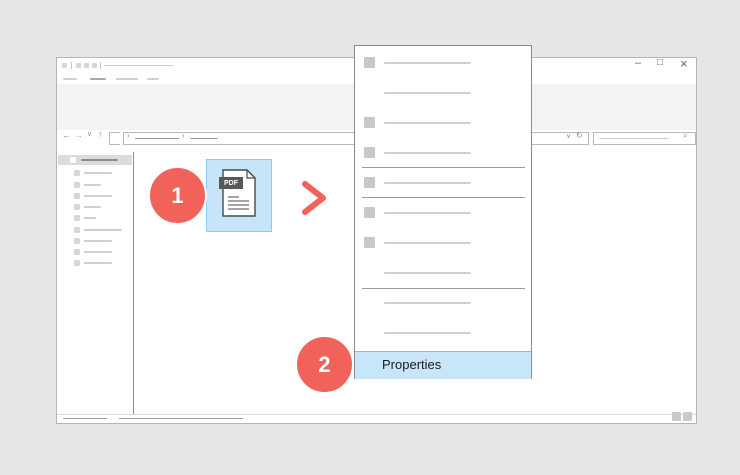  I want to click on forward-icon: →, so click(78, 135).